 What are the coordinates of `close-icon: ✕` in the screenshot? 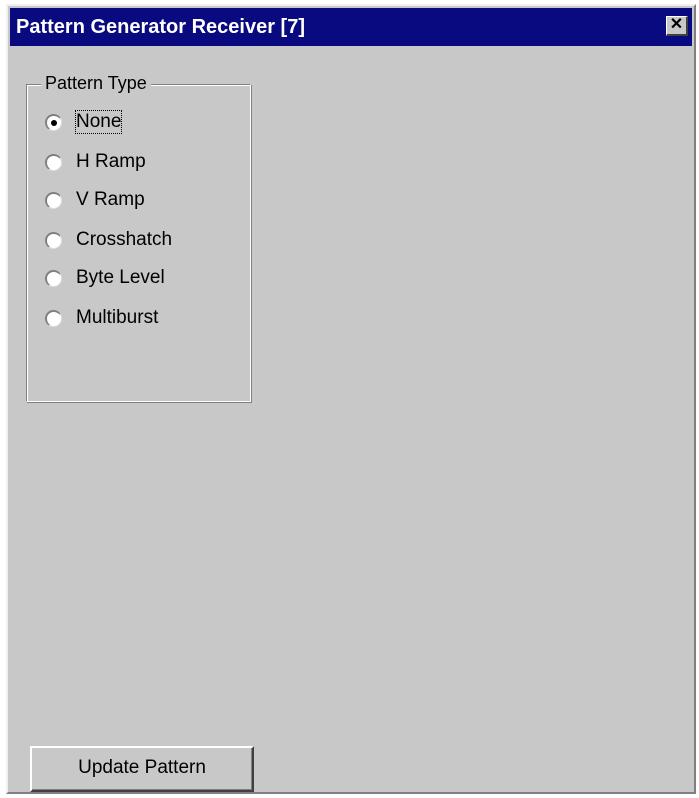 It's located at (676, 24).